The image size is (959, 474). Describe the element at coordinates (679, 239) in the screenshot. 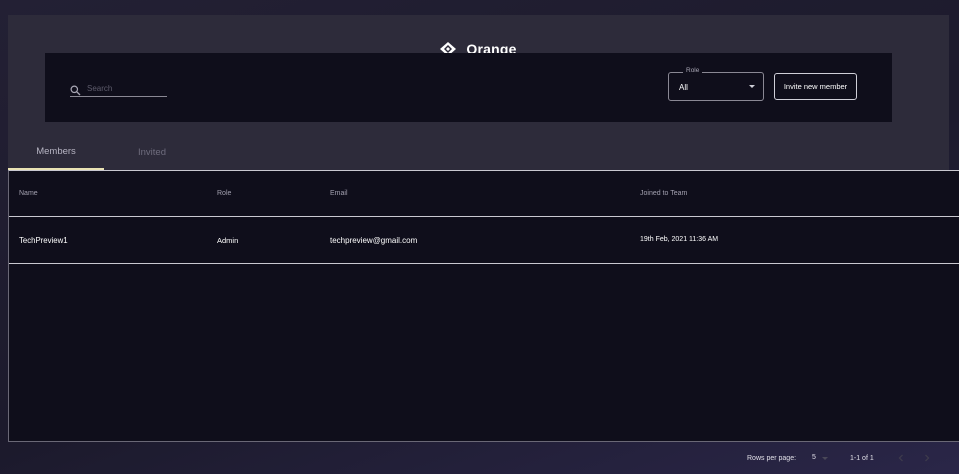

I see `member-joined-date: 19th Feb, 2021 11:36 AM` at that location.